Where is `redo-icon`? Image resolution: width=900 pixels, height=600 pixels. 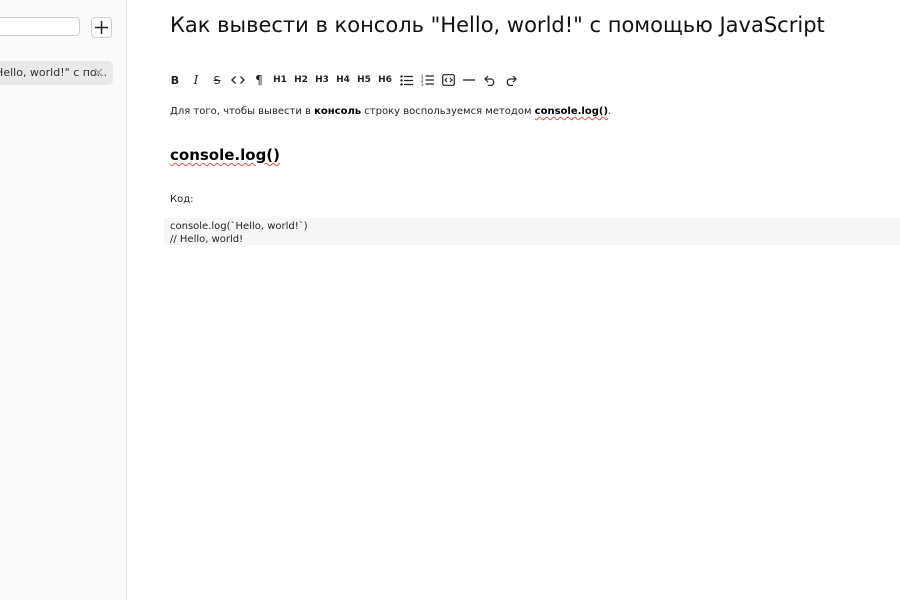
redo-icon is located at coordinates (511, 80).